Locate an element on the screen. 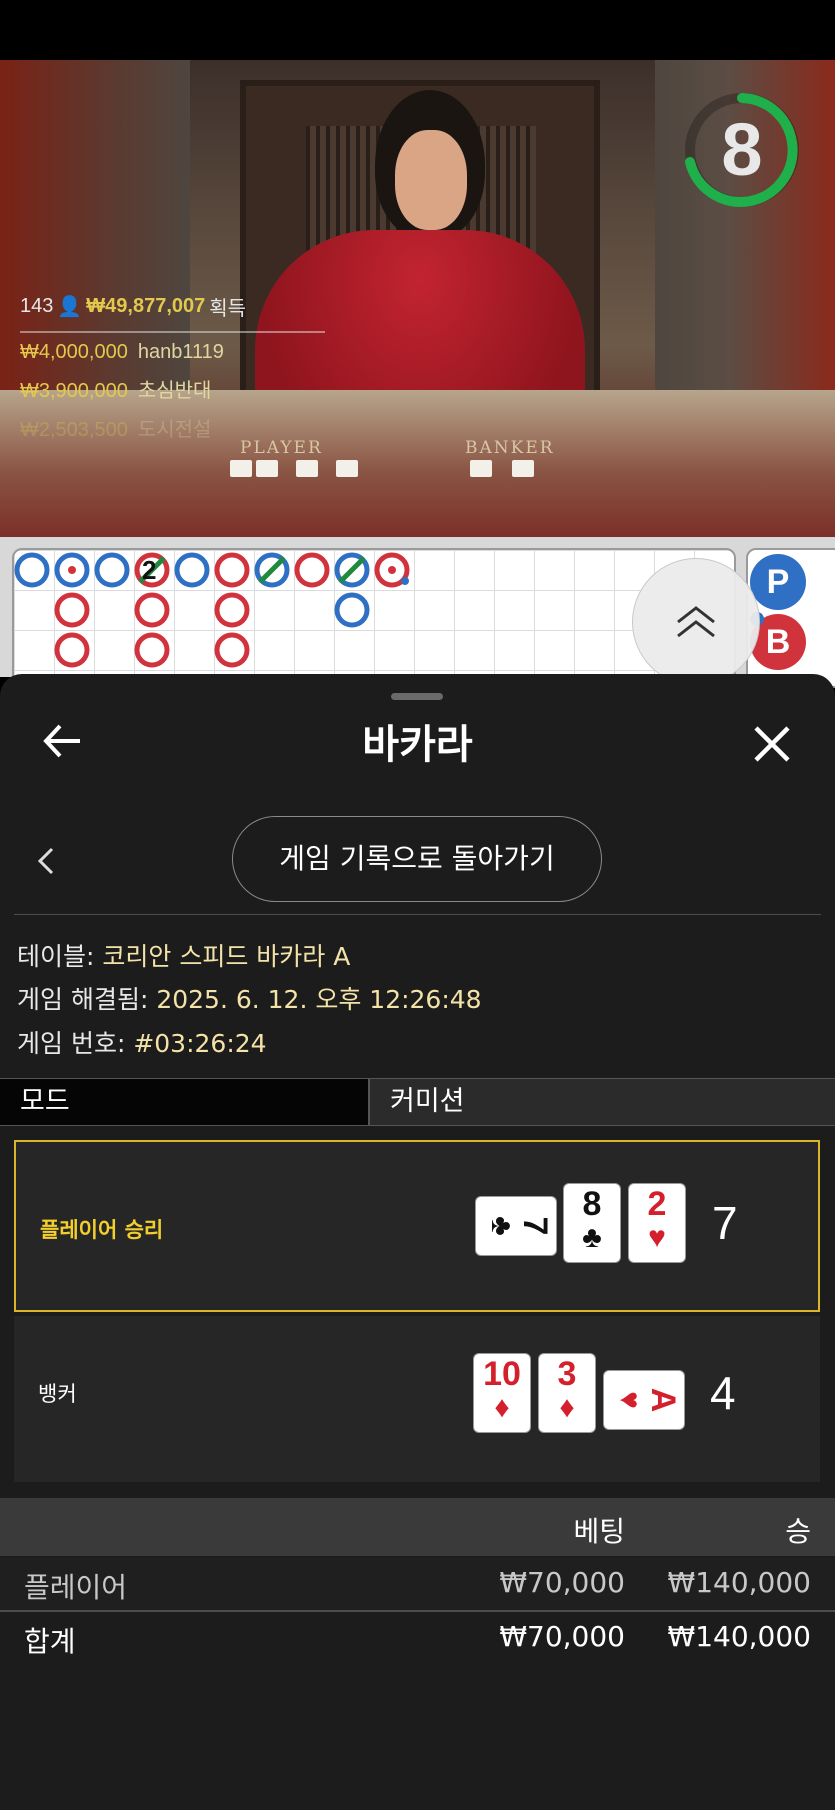  player-score: 7 is located at coordinates (725, 1223).